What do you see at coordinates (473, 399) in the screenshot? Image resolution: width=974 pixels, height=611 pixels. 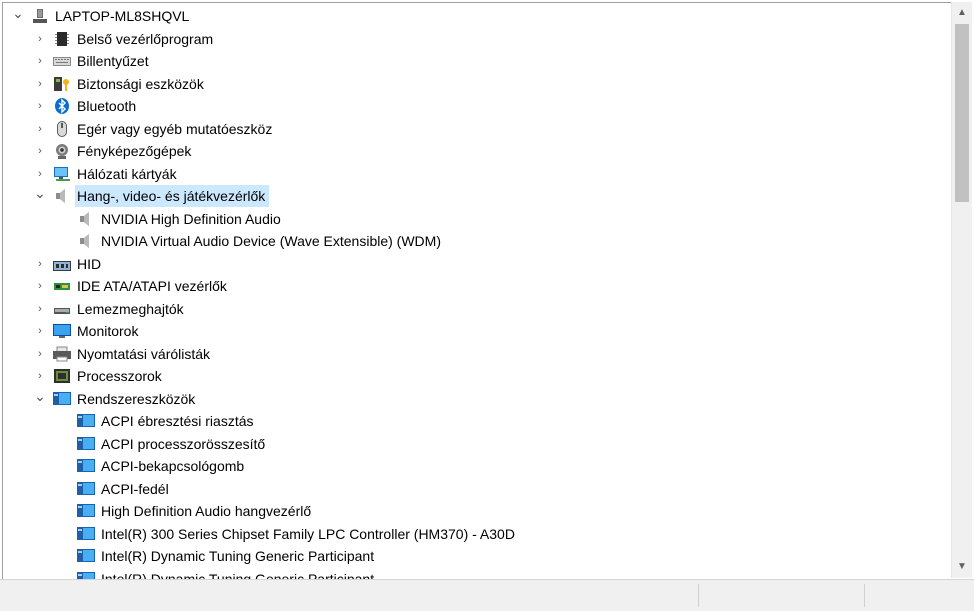 I see `tree-category-item: ⌄ Rendszereszközök` at bounding box center [473, 399].